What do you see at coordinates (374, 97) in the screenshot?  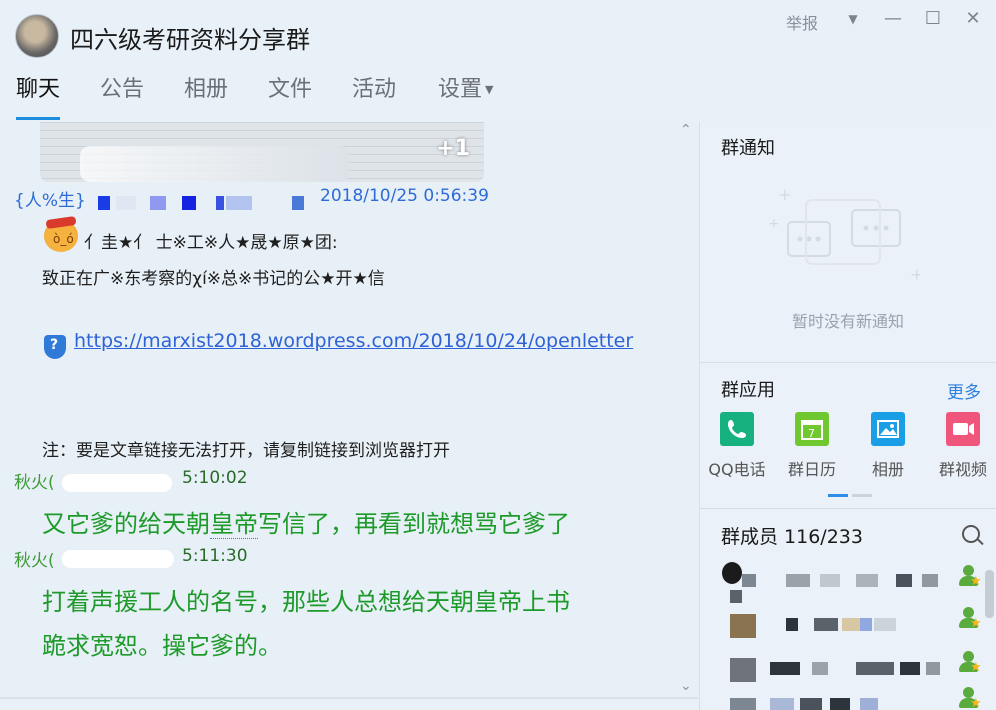 I see `tab-activity: 活动` at bounding box center [374, 97].